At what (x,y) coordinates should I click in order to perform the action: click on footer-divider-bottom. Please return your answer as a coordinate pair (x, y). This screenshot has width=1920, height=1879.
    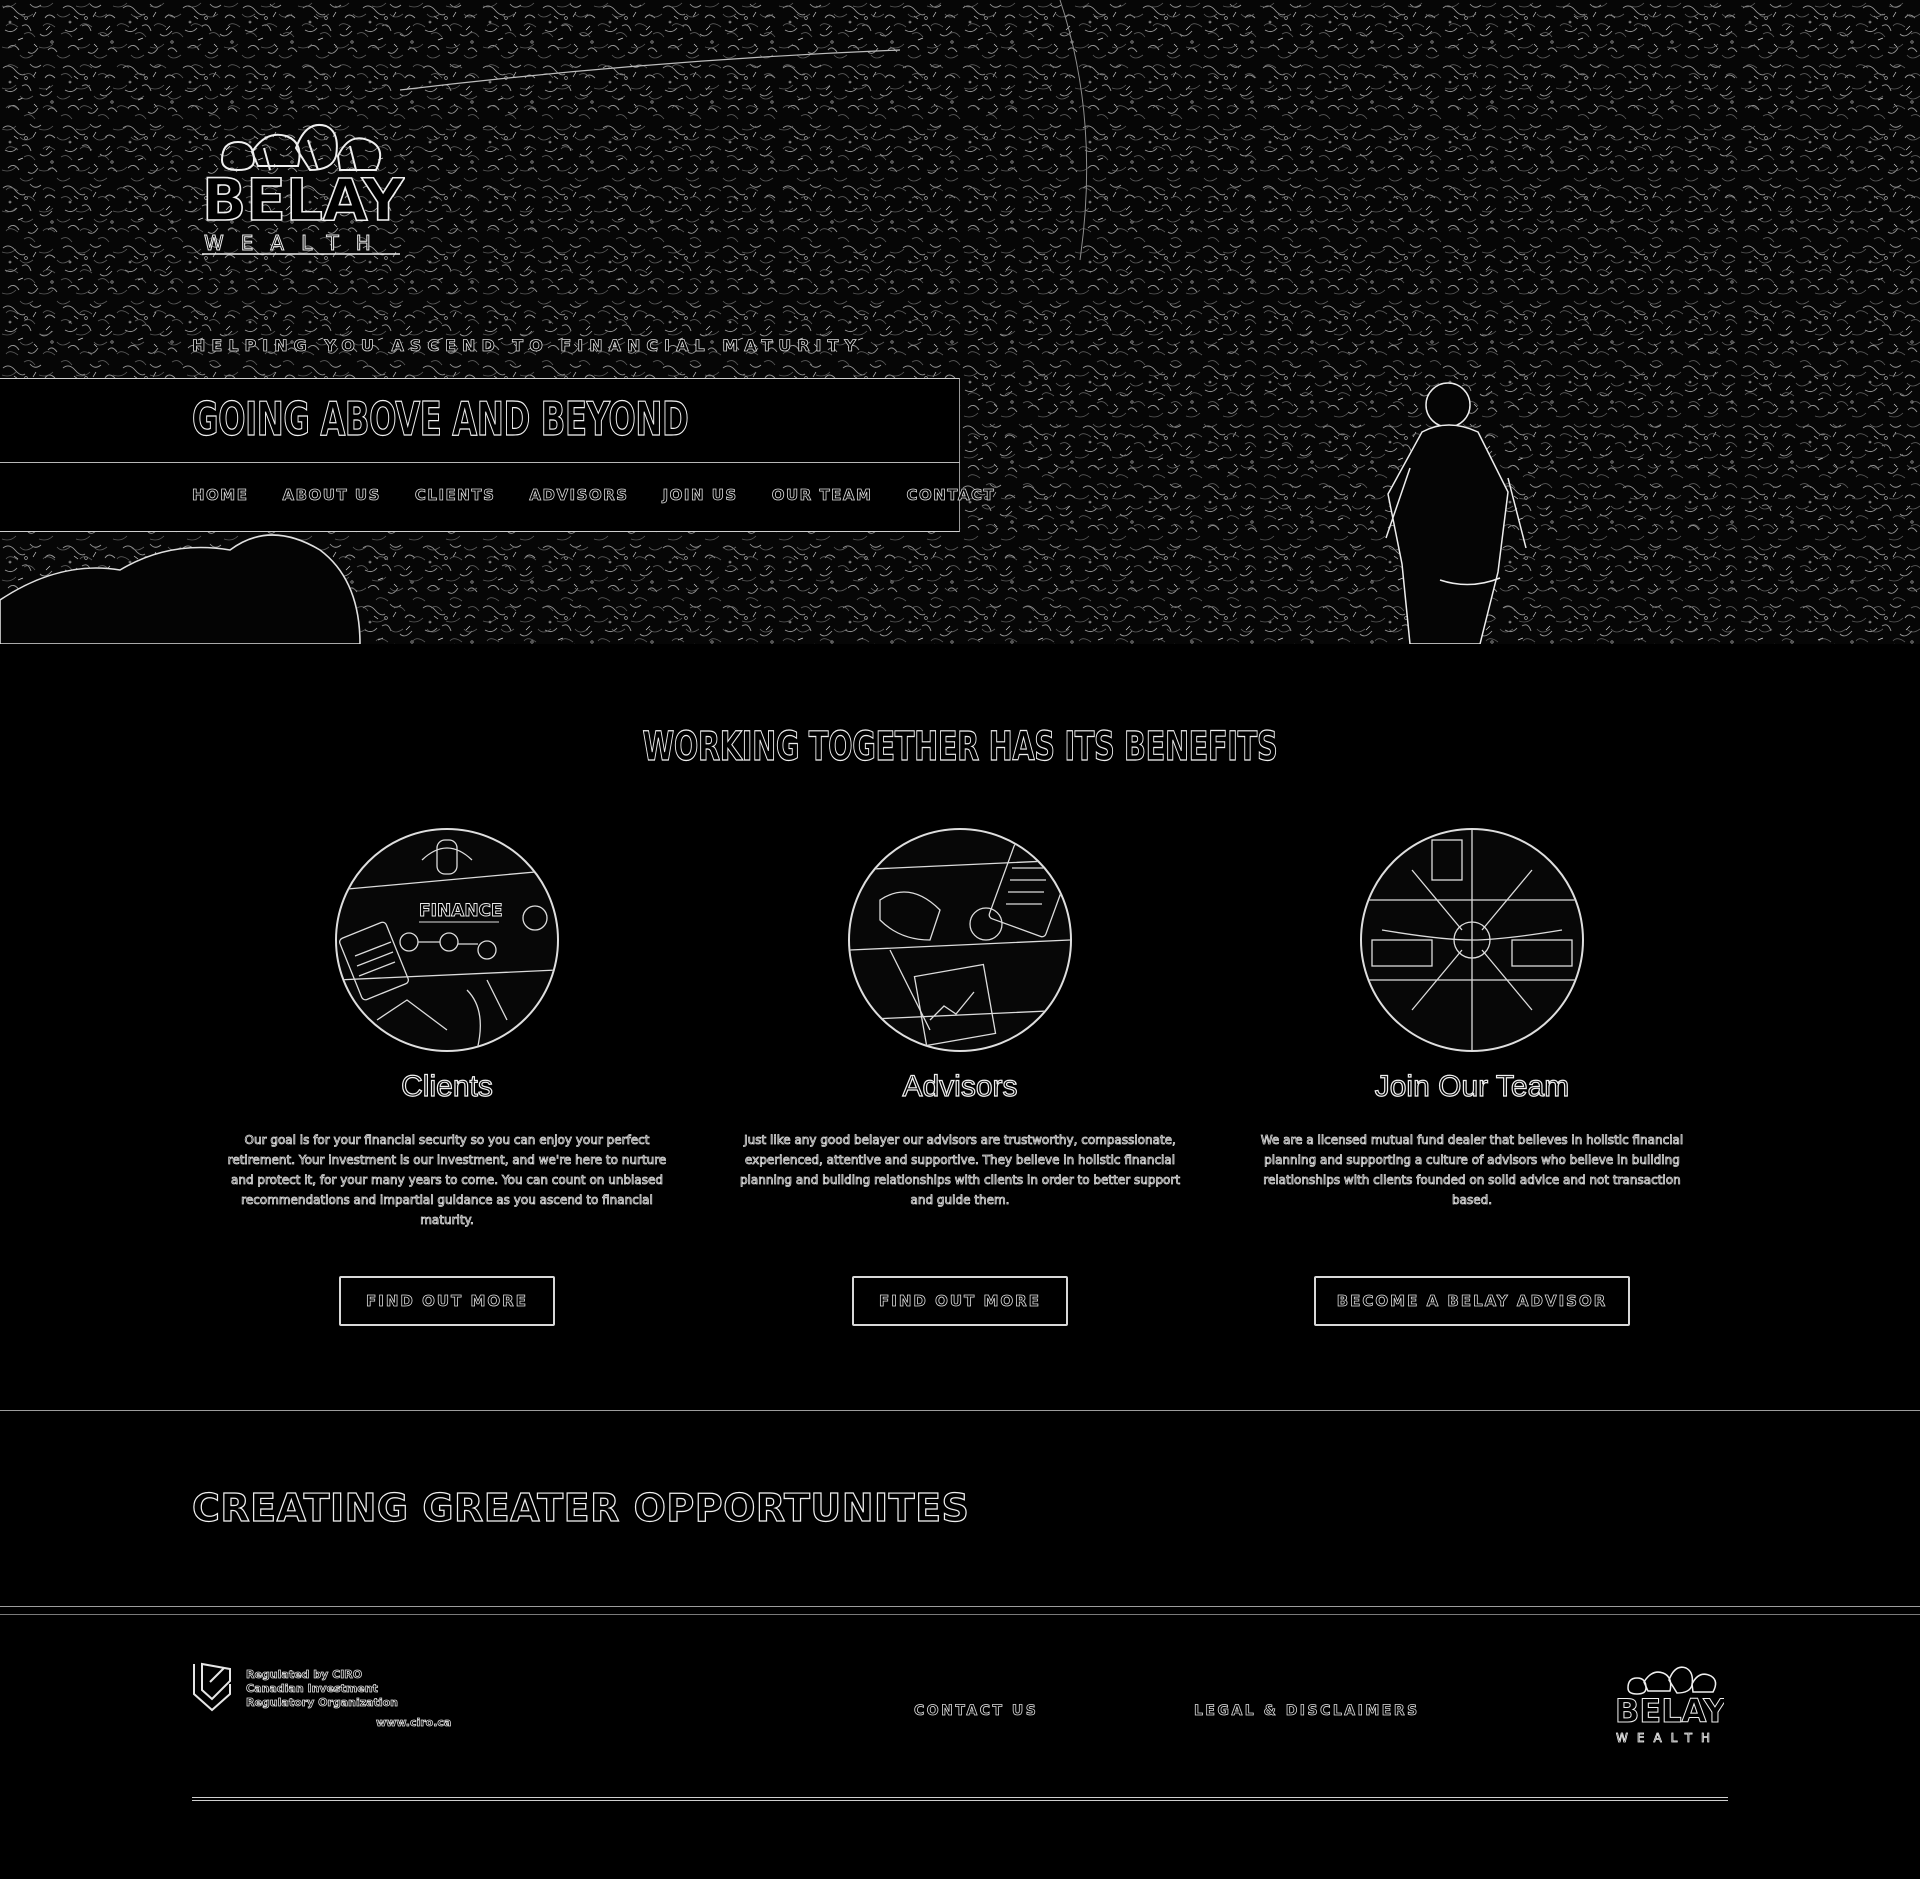
    Looking at the image, I should click on (960, 1614).